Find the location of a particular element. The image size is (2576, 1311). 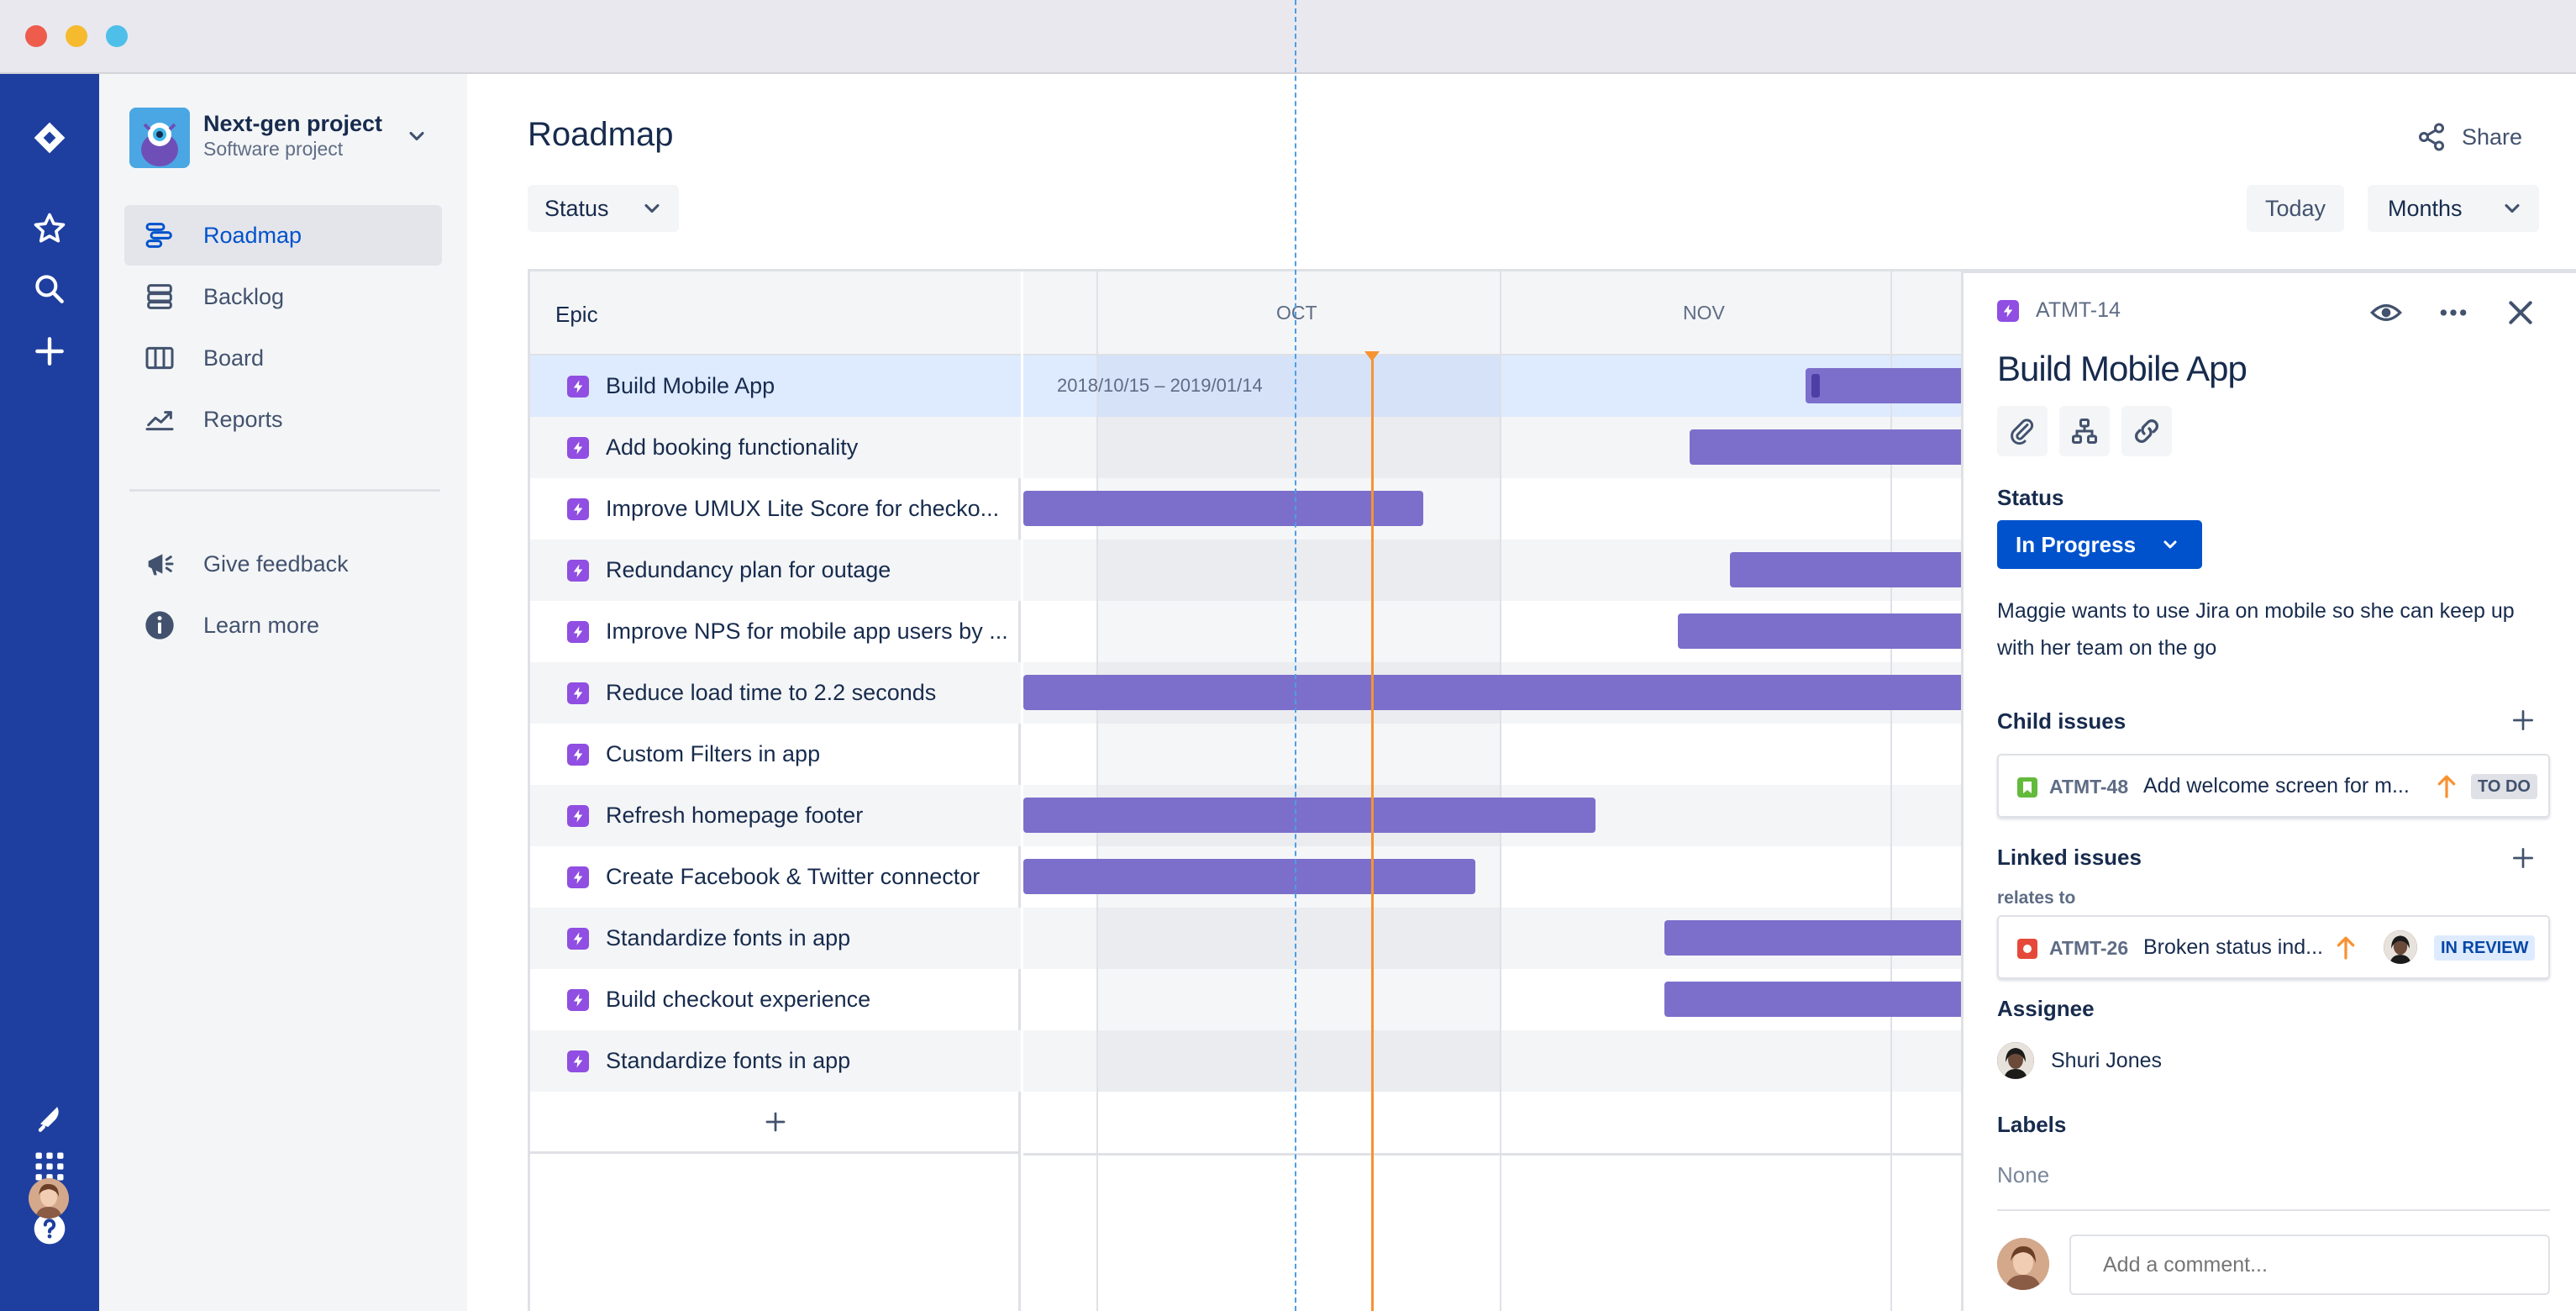

board-icon is located at coordinates (159, 358).